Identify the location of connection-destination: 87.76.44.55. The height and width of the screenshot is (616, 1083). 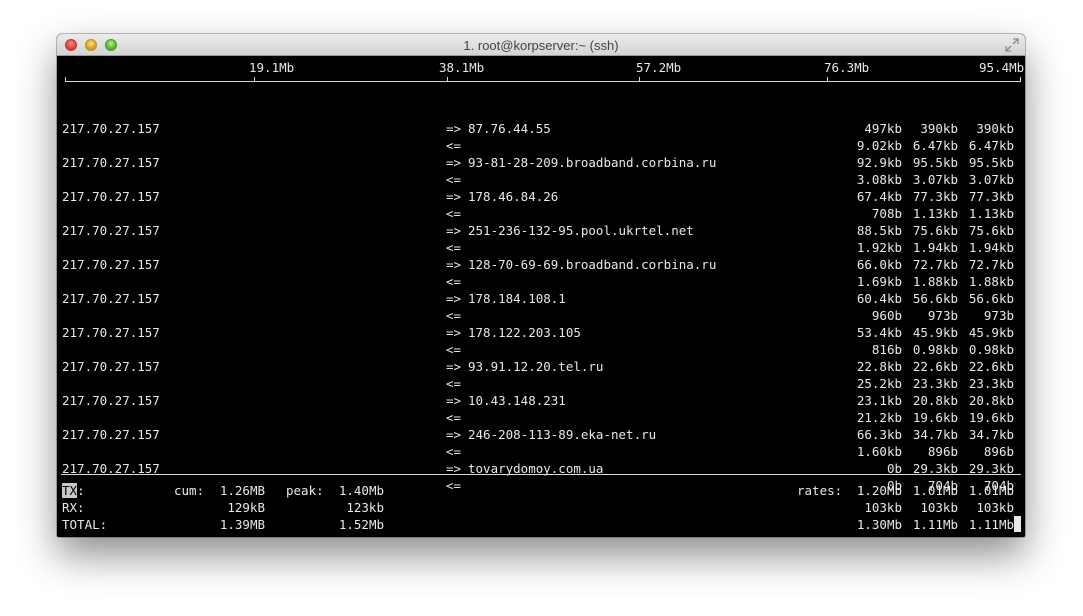
(509, 128).